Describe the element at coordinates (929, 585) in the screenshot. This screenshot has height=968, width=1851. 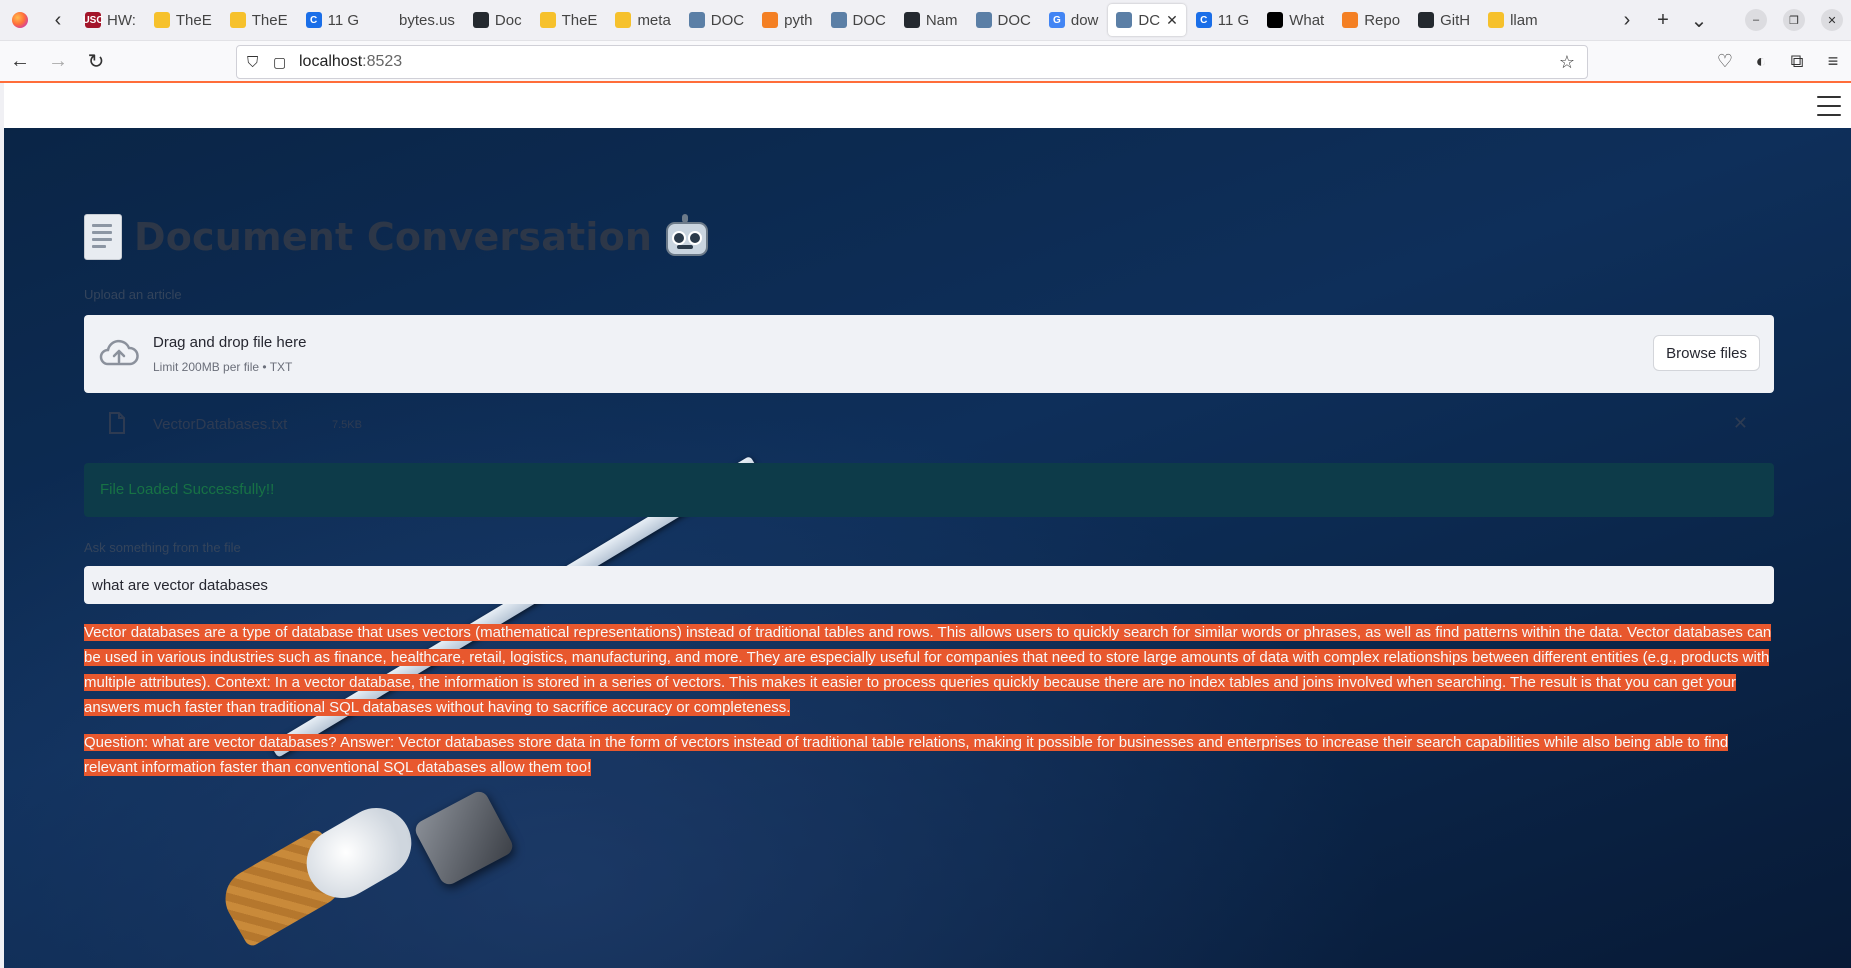
I see `question-input` at that location.